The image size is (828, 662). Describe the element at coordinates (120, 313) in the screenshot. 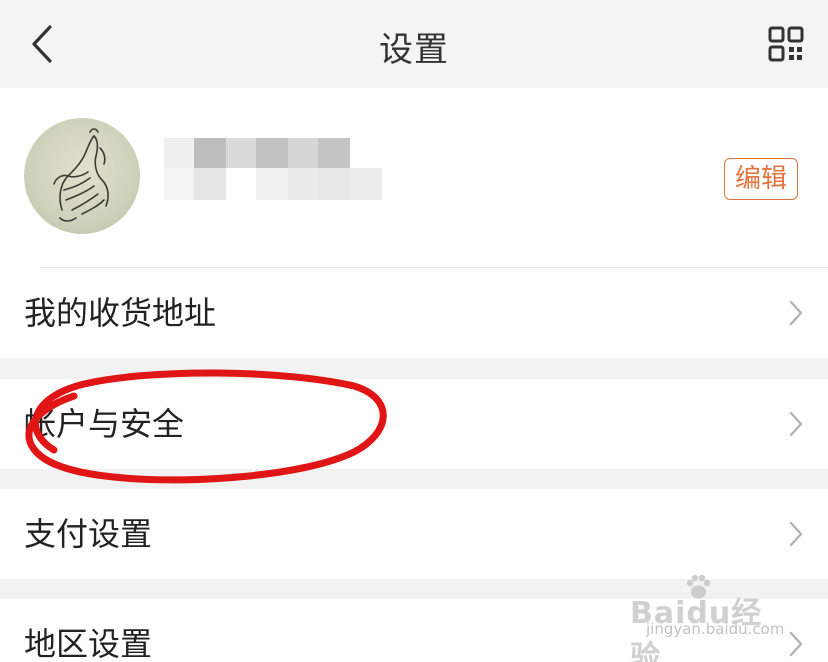

I see `menu-item-label: 我的收货地址` at that location.